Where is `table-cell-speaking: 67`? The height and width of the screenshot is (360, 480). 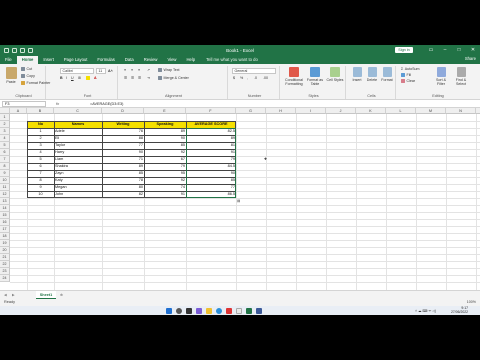 table-cell-speaking: 67 is located at coordinates (165, 159).